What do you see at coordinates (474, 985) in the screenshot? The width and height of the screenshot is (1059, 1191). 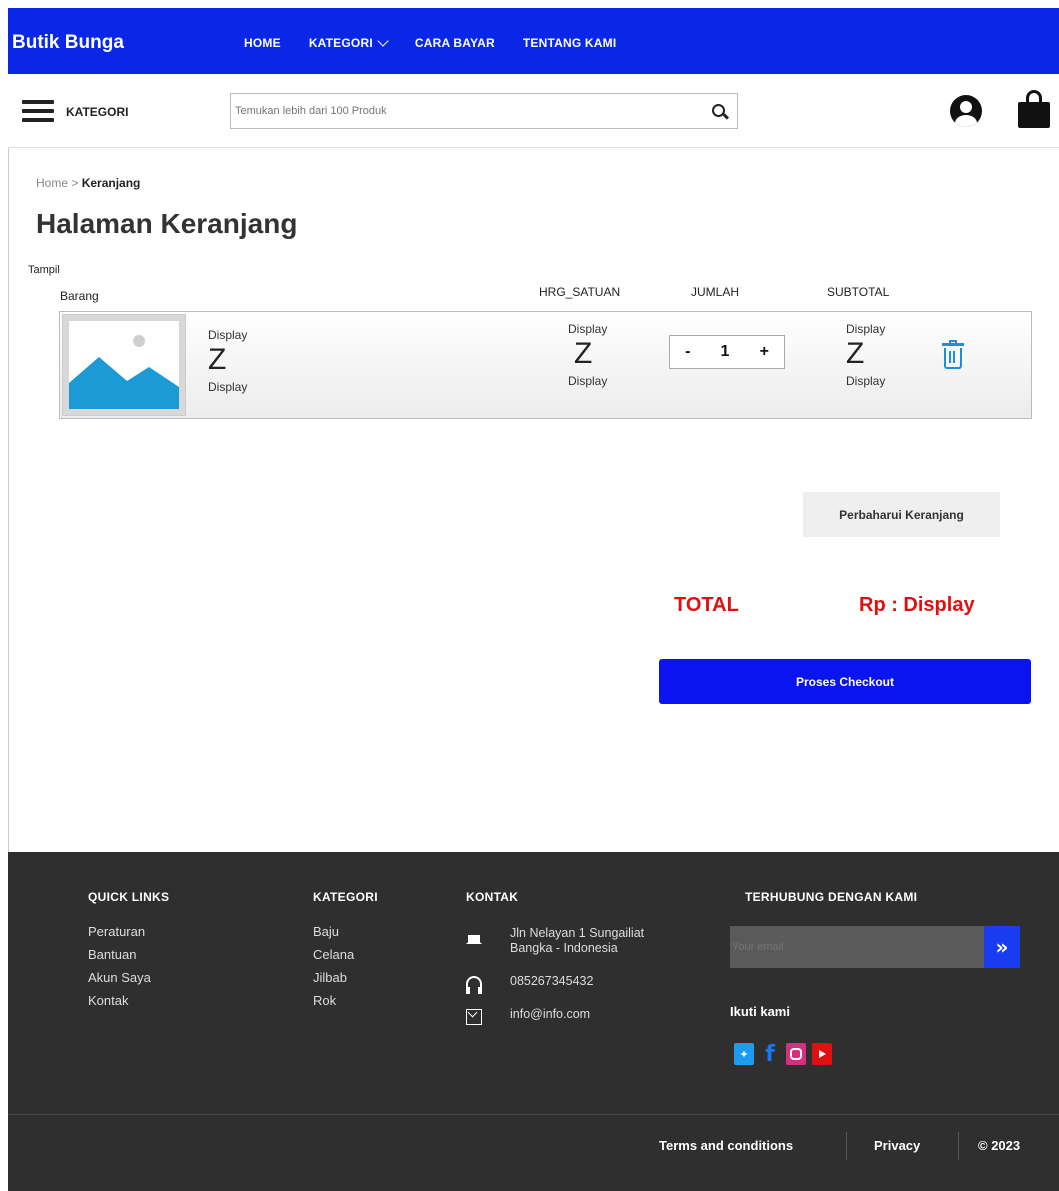 I see `headphone-icon` at bounding box center [474, 985].